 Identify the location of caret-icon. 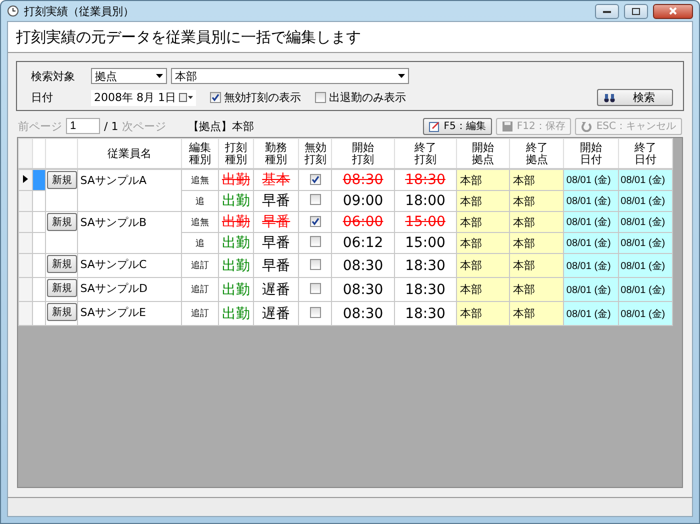
(401, 76).